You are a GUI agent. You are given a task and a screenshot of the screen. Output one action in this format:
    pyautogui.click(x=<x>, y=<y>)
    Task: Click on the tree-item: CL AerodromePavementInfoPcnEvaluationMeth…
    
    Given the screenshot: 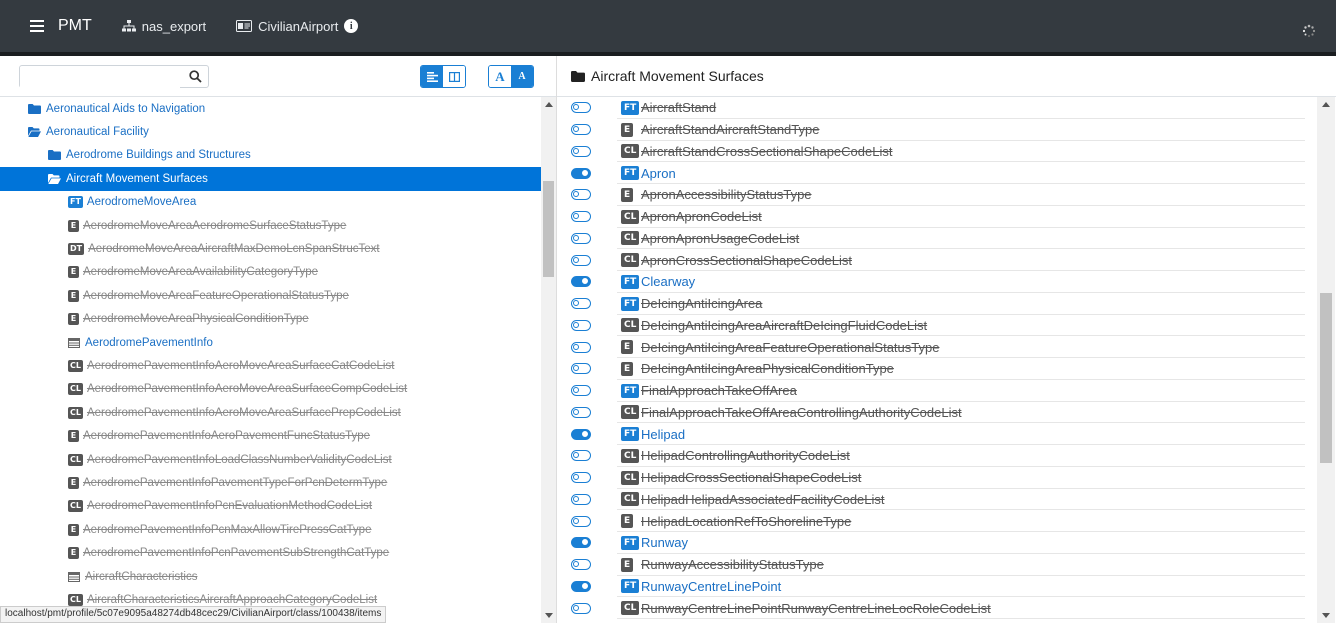 What is the action you would take?
    pyautogui.click(x=270, y=506)
    